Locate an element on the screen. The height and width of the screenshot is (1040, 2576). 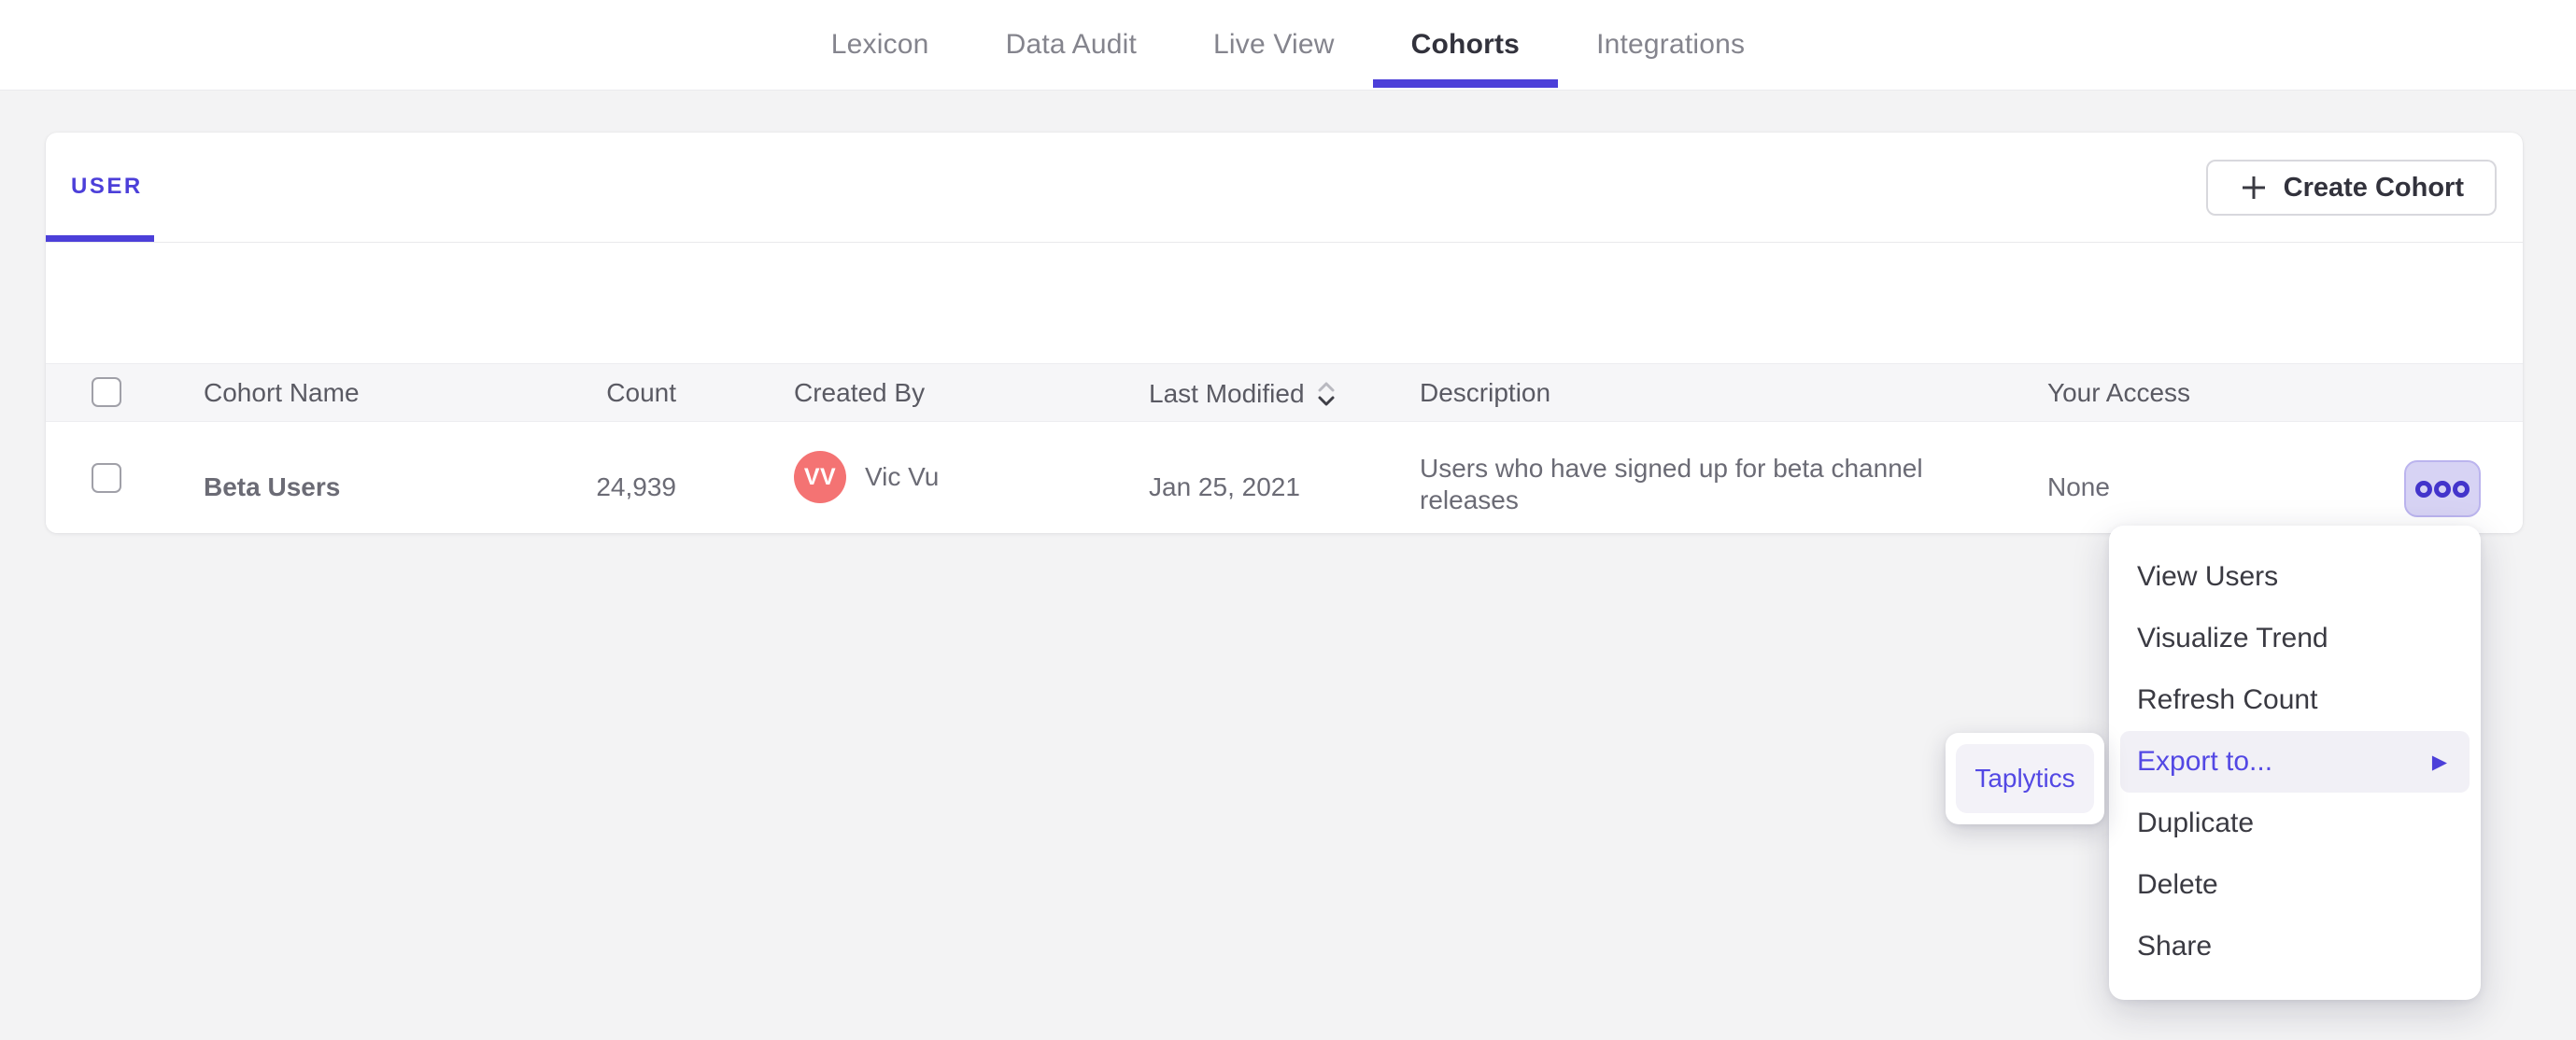
tab-lexicon: Lexicon is located at coordinates (880, 45).